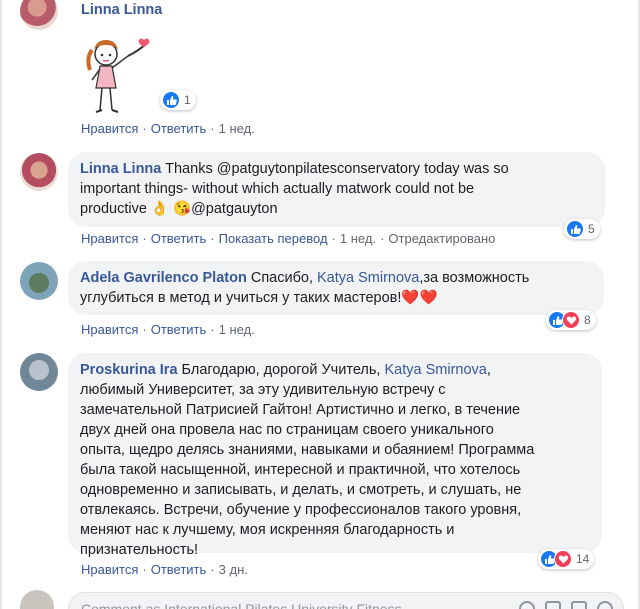 Image resolution: width=640 pixels, height=609 pixels. What do you see at coordinates (488, 370) in the screenshot?
I see `comment-text: ,` at bounding box center [488, 370].